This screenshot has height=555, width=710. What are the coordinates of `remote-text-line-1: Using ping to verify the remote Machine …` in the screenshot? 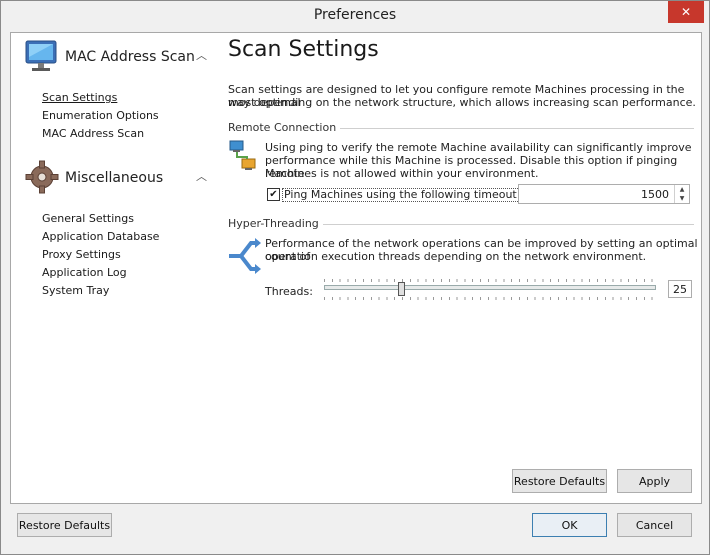 It's located at (478, 147).